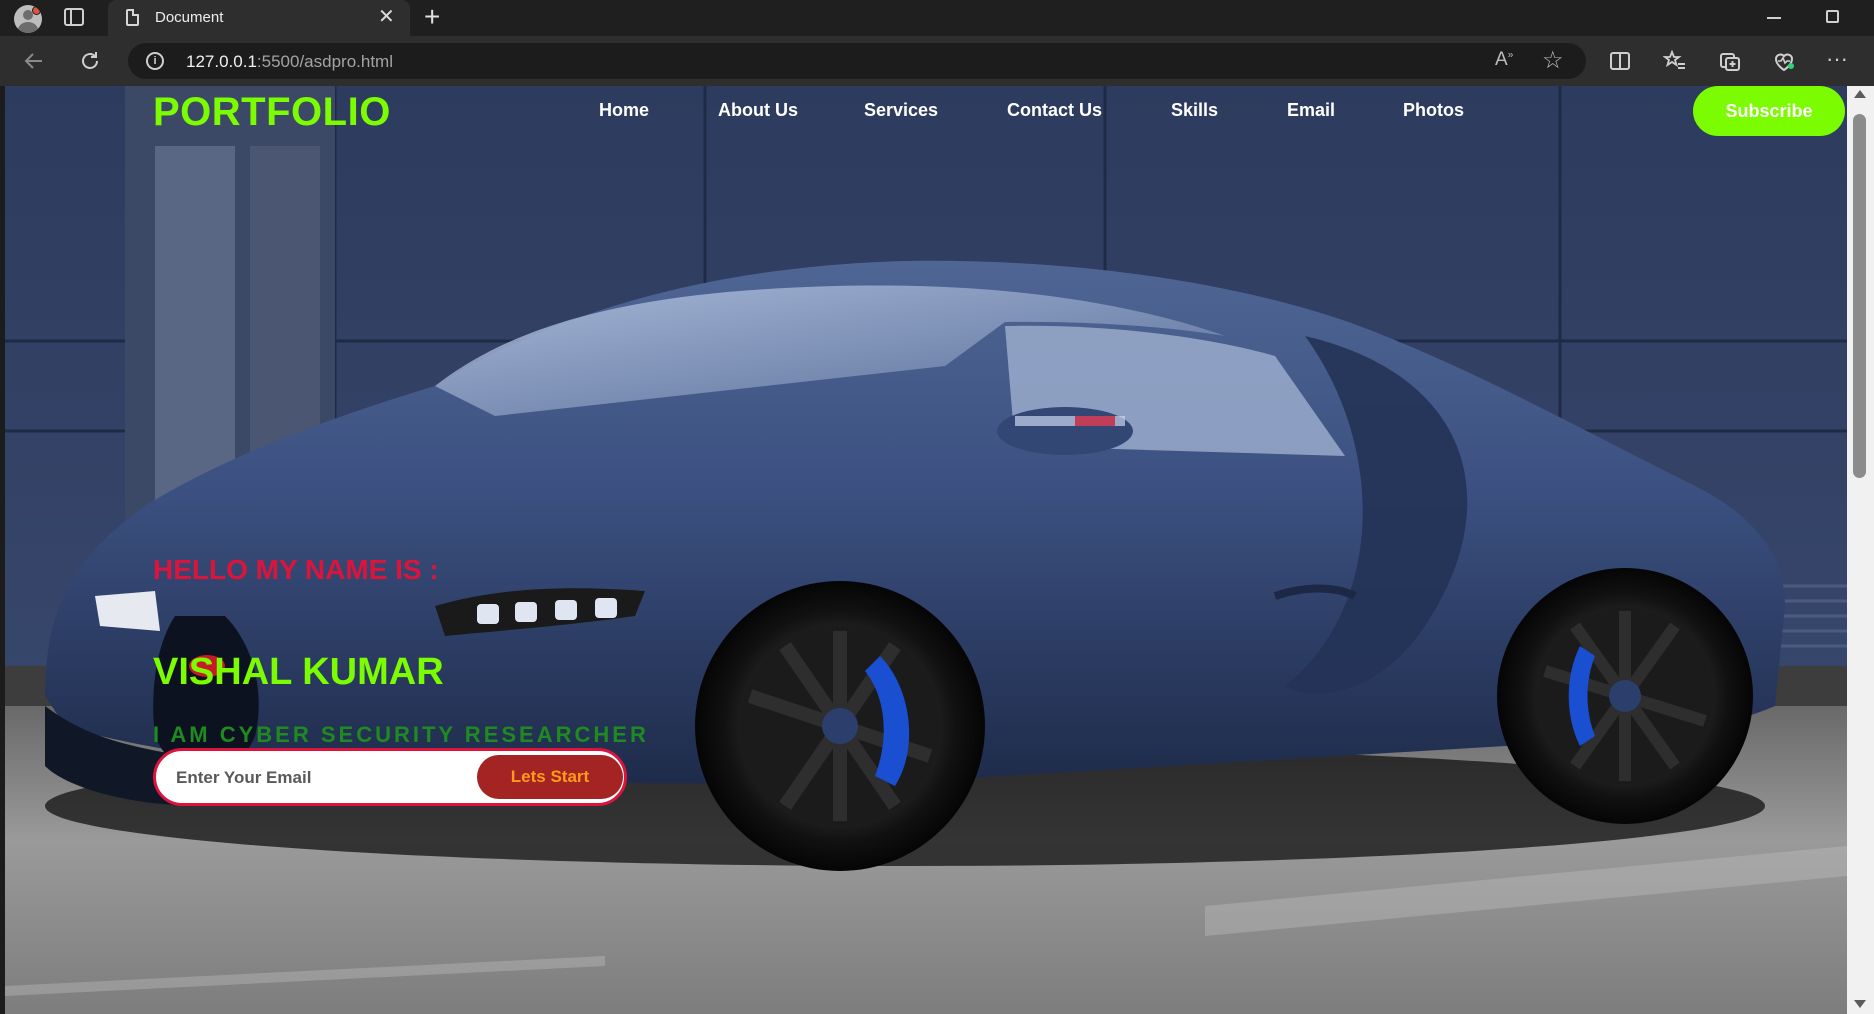 The image size is (1874, 1014). I want to click on hero-role: I AM CYBER SECURITY RESEARCHER, so click(401, 734).